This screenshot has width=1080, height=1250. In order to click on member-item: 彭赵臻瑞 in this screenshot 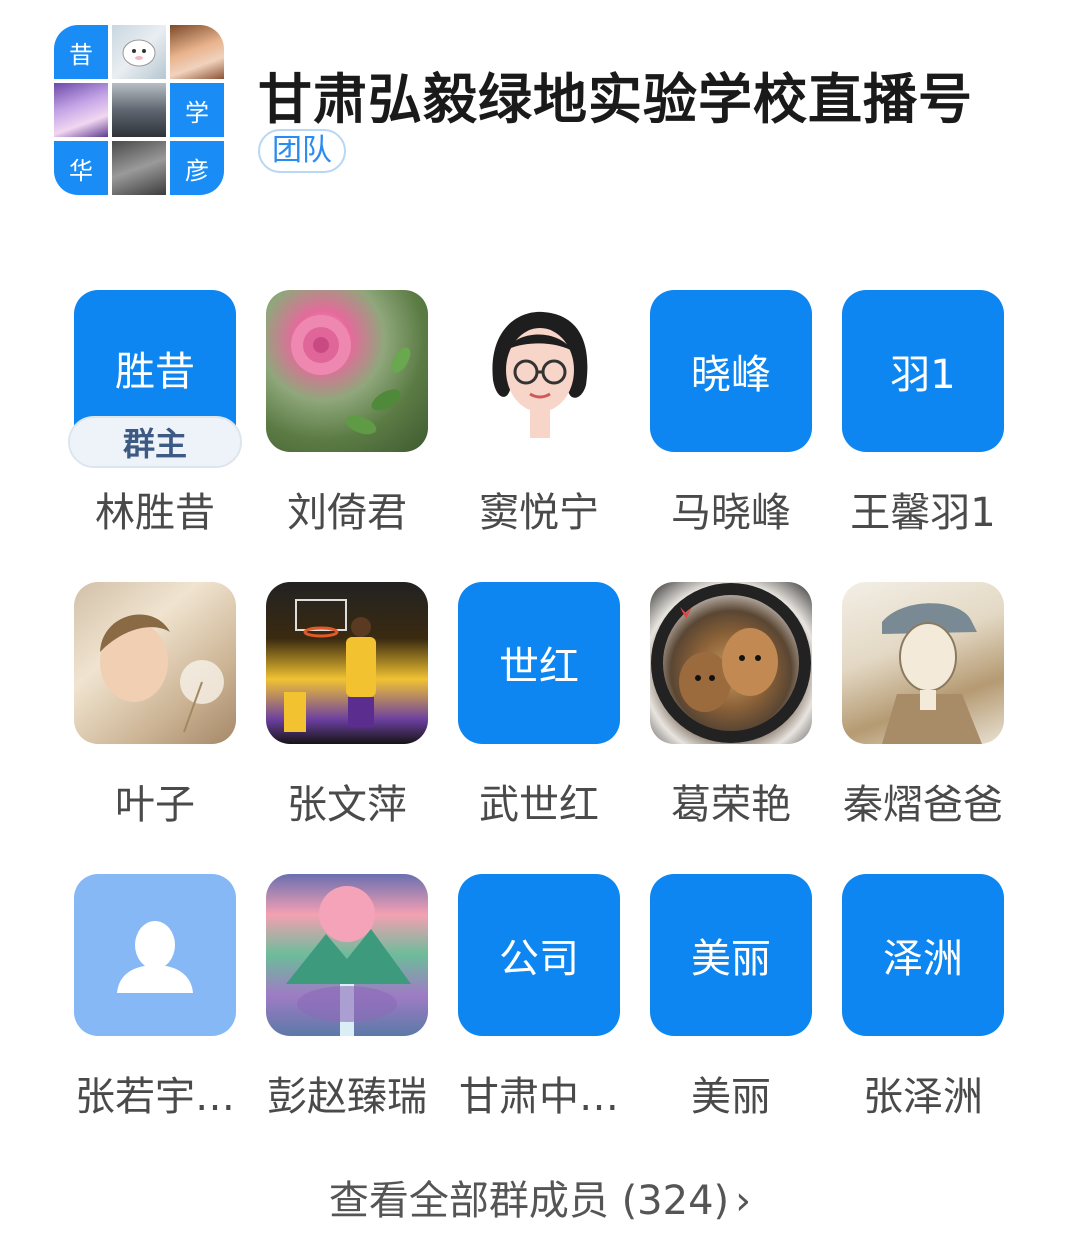, I will do `click(344, 1004)`.